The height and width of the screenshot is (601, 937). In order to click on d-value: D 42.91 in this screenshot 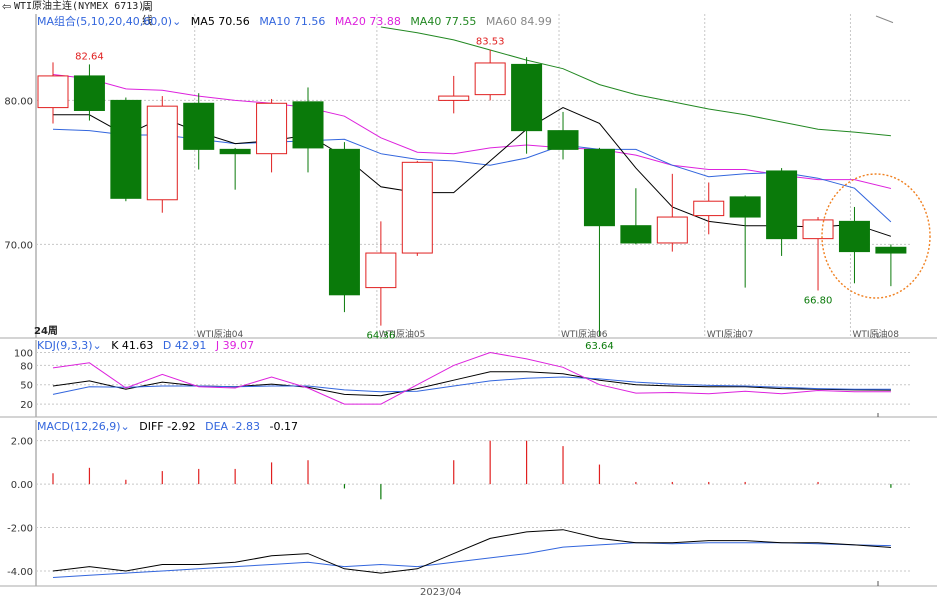, I will do `click(184, 345)`.